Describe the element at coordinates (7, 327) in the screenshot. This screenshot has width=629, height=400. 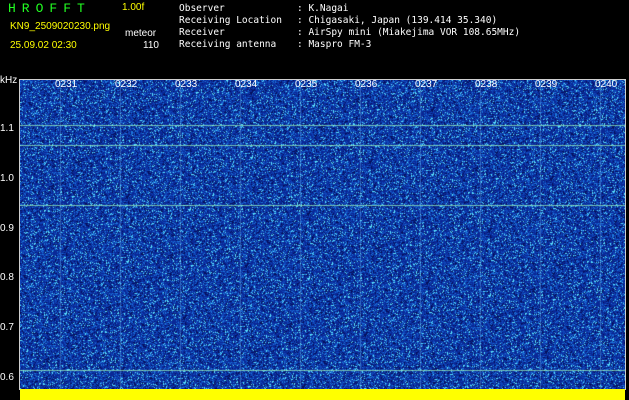
I see `y-tick-label: 0.7` at that location.